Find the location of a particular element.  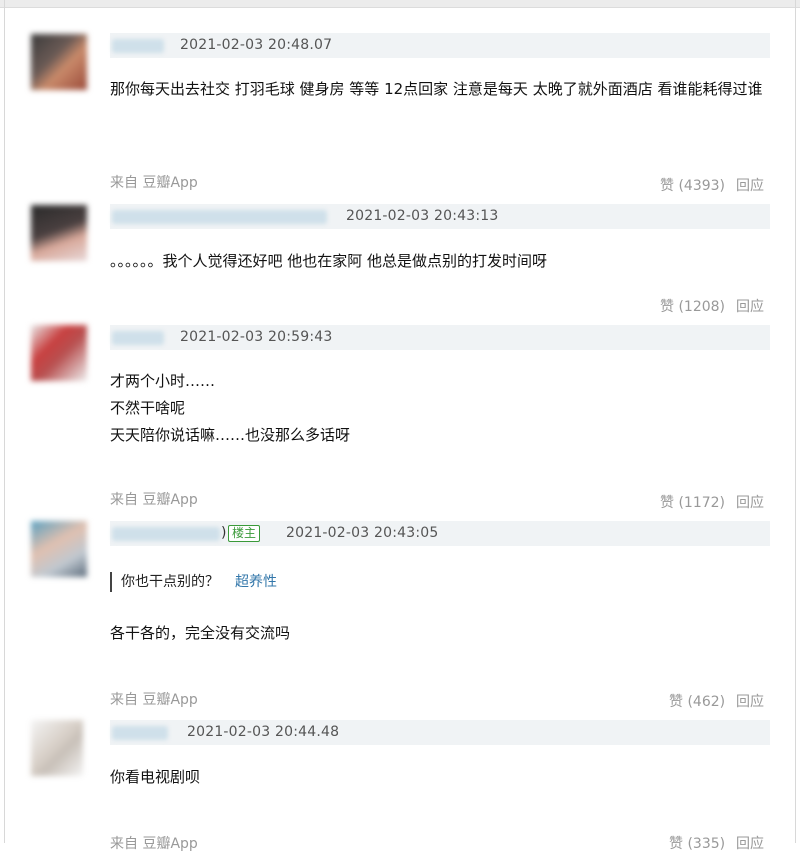

comment-text: 才两个小时…… 不然干啥呢 天天陪你说话嘛……也没那么多话呀 is located at coordinates (440, 408).